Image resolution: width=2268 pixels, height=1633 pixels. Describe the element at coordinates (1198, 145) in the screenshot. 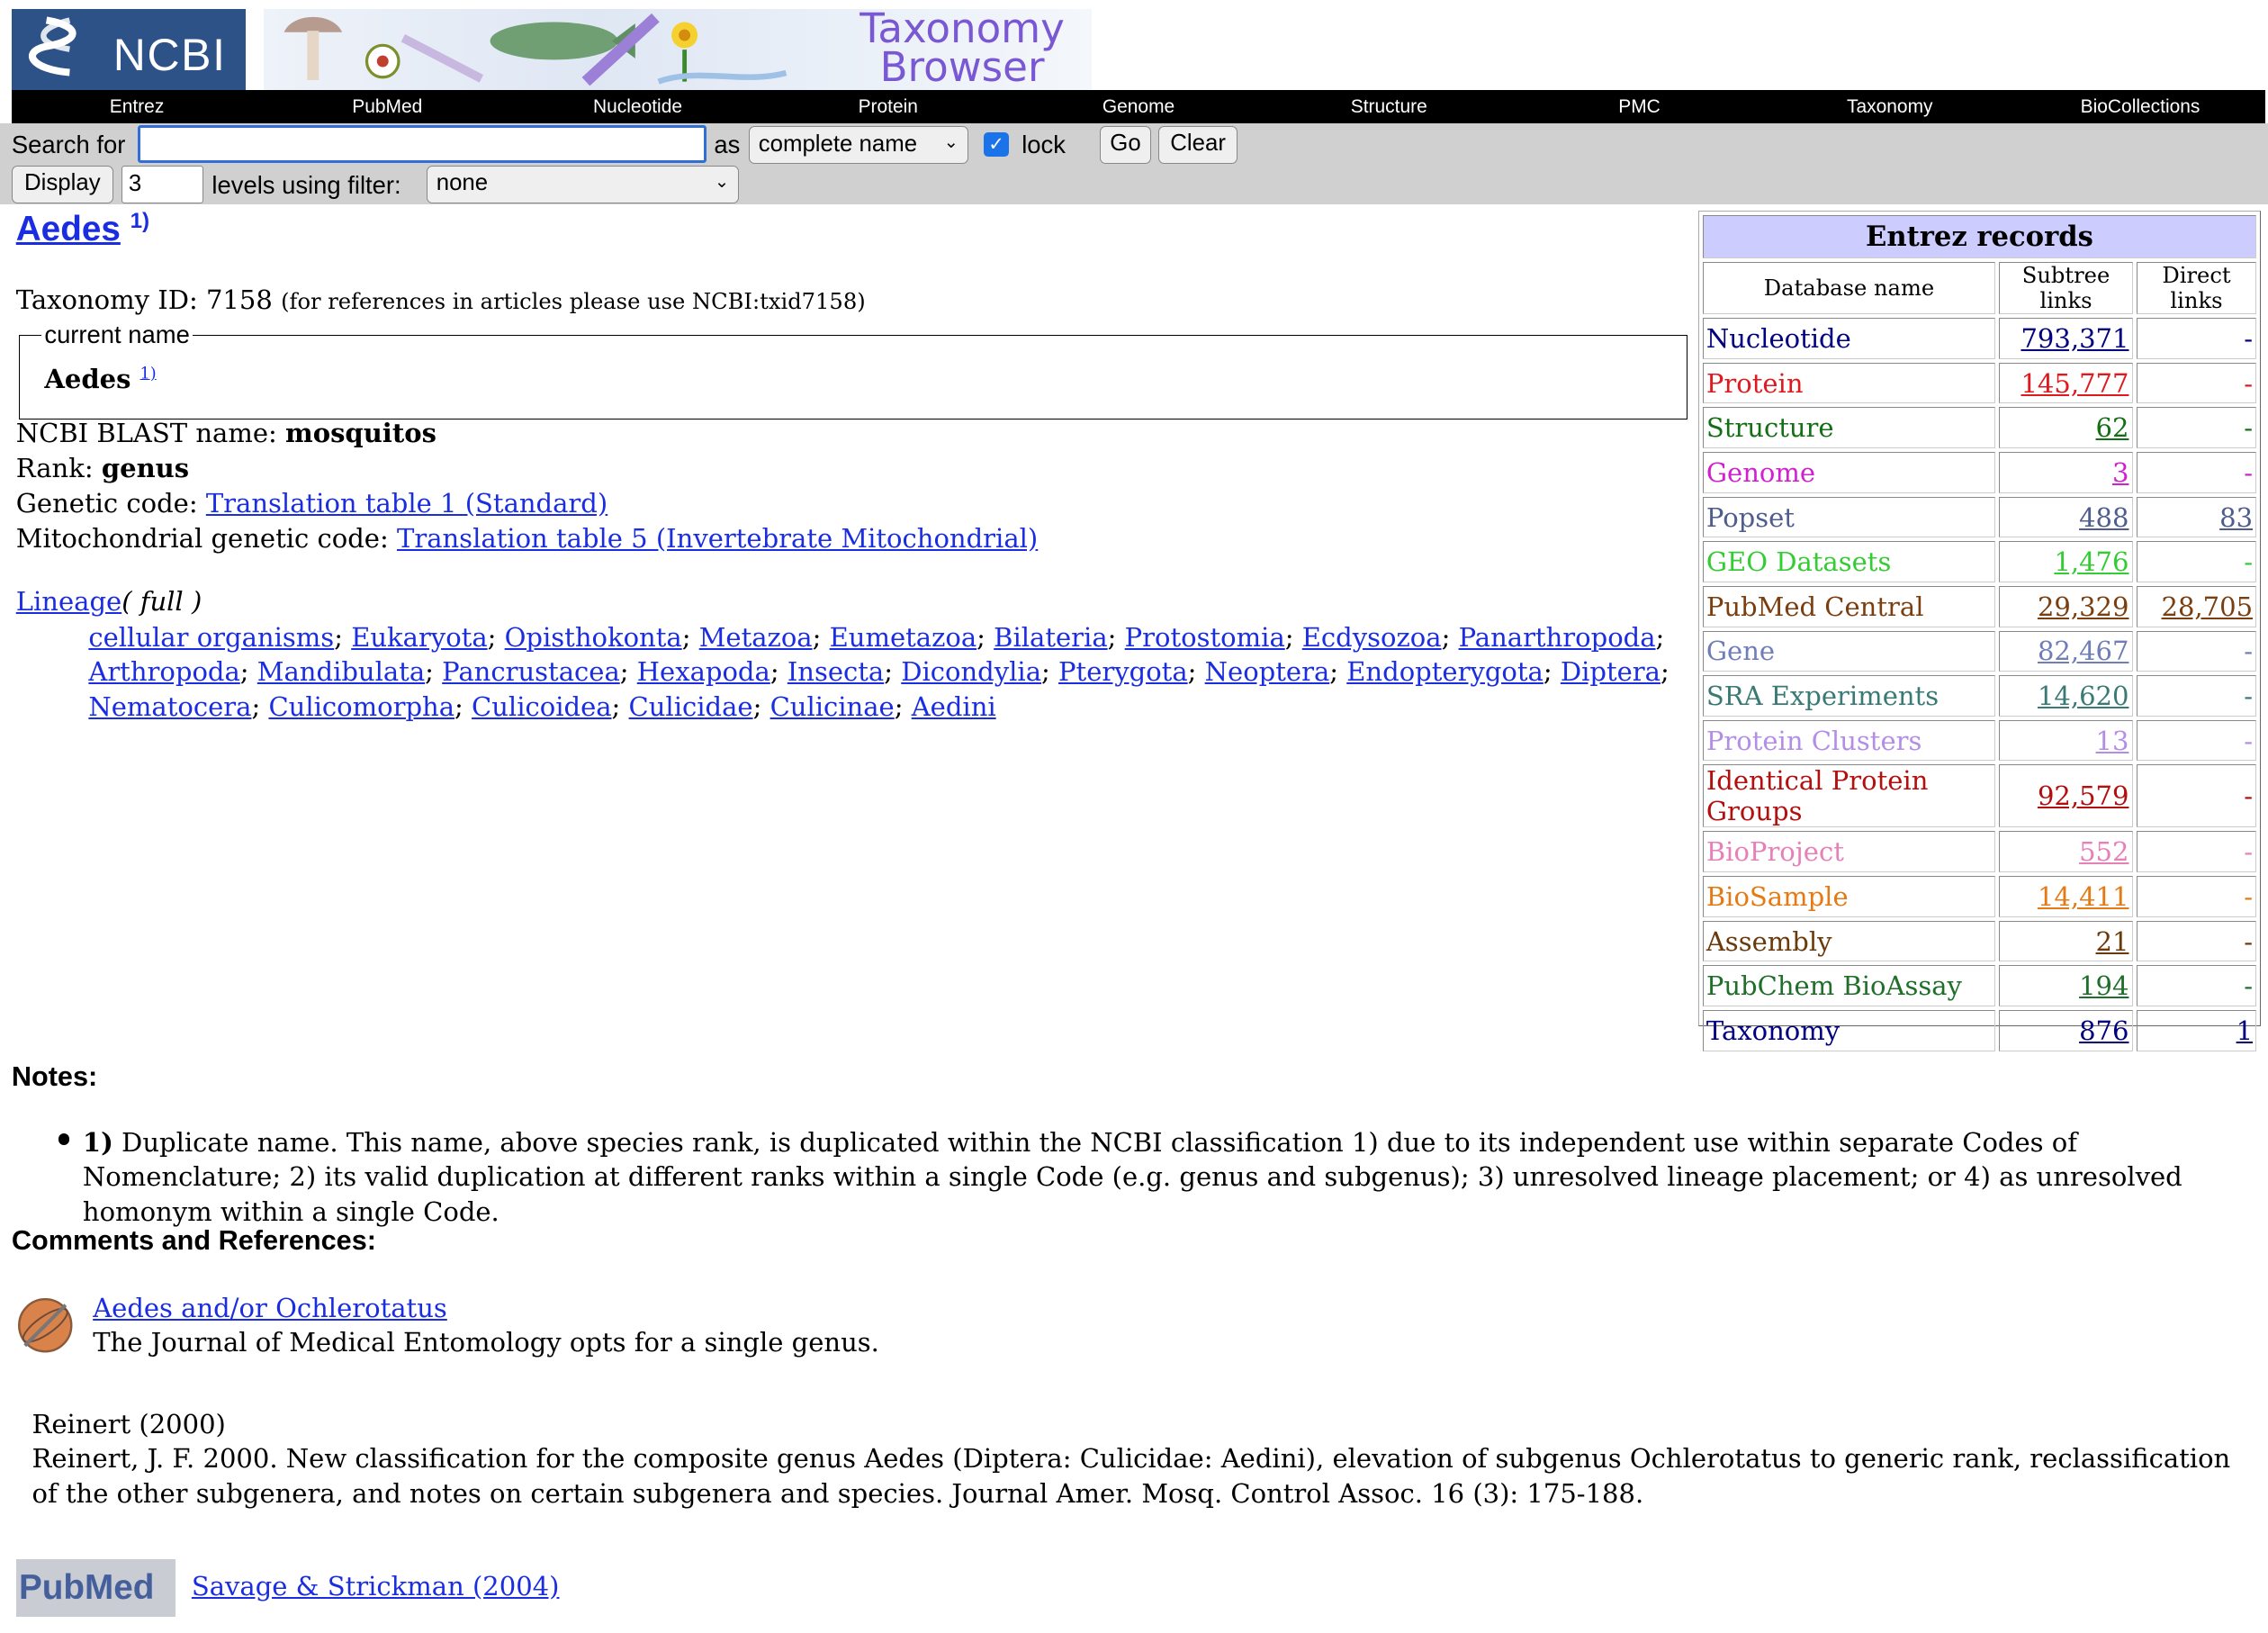

I see `clear-button: Clear` at that location.